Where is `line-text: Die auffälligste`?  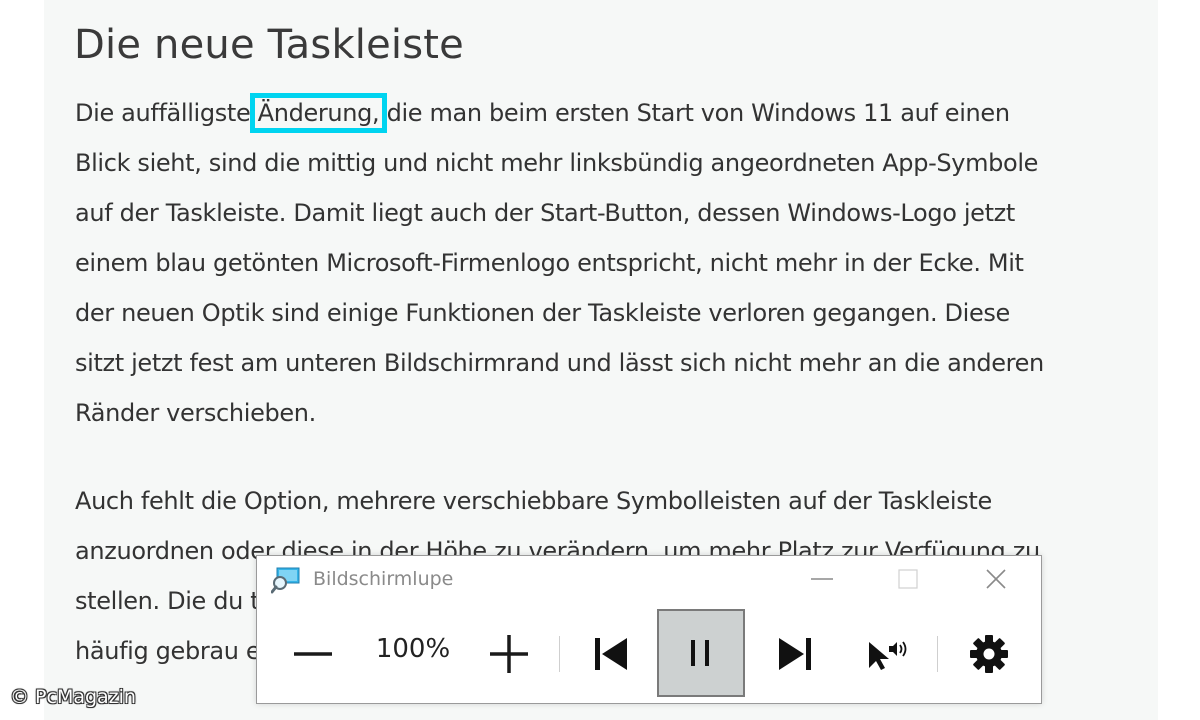
line-text: Die auffälligste is located at coordinates (166, 113).